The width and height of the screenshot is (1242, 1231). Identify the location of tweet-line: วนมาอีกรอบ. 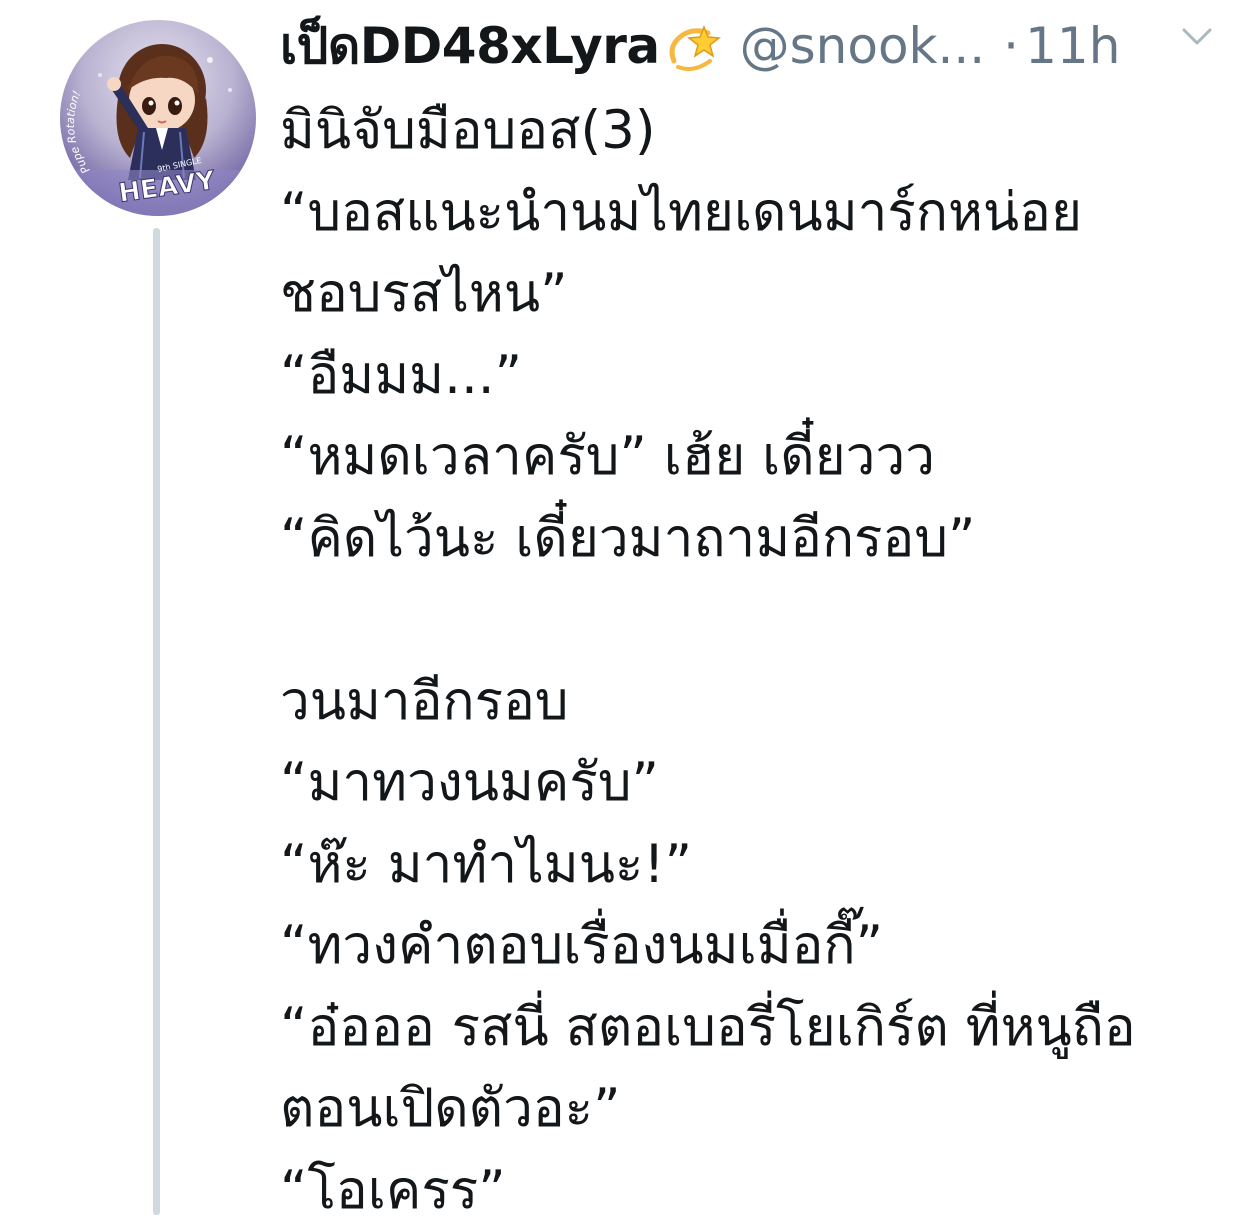
(740, 702).